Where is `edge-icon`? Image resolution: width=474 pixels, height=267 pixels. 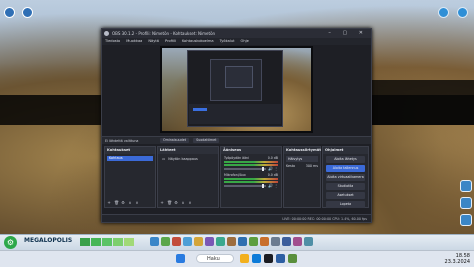
edge-icon is located at coordinates (256, 258).